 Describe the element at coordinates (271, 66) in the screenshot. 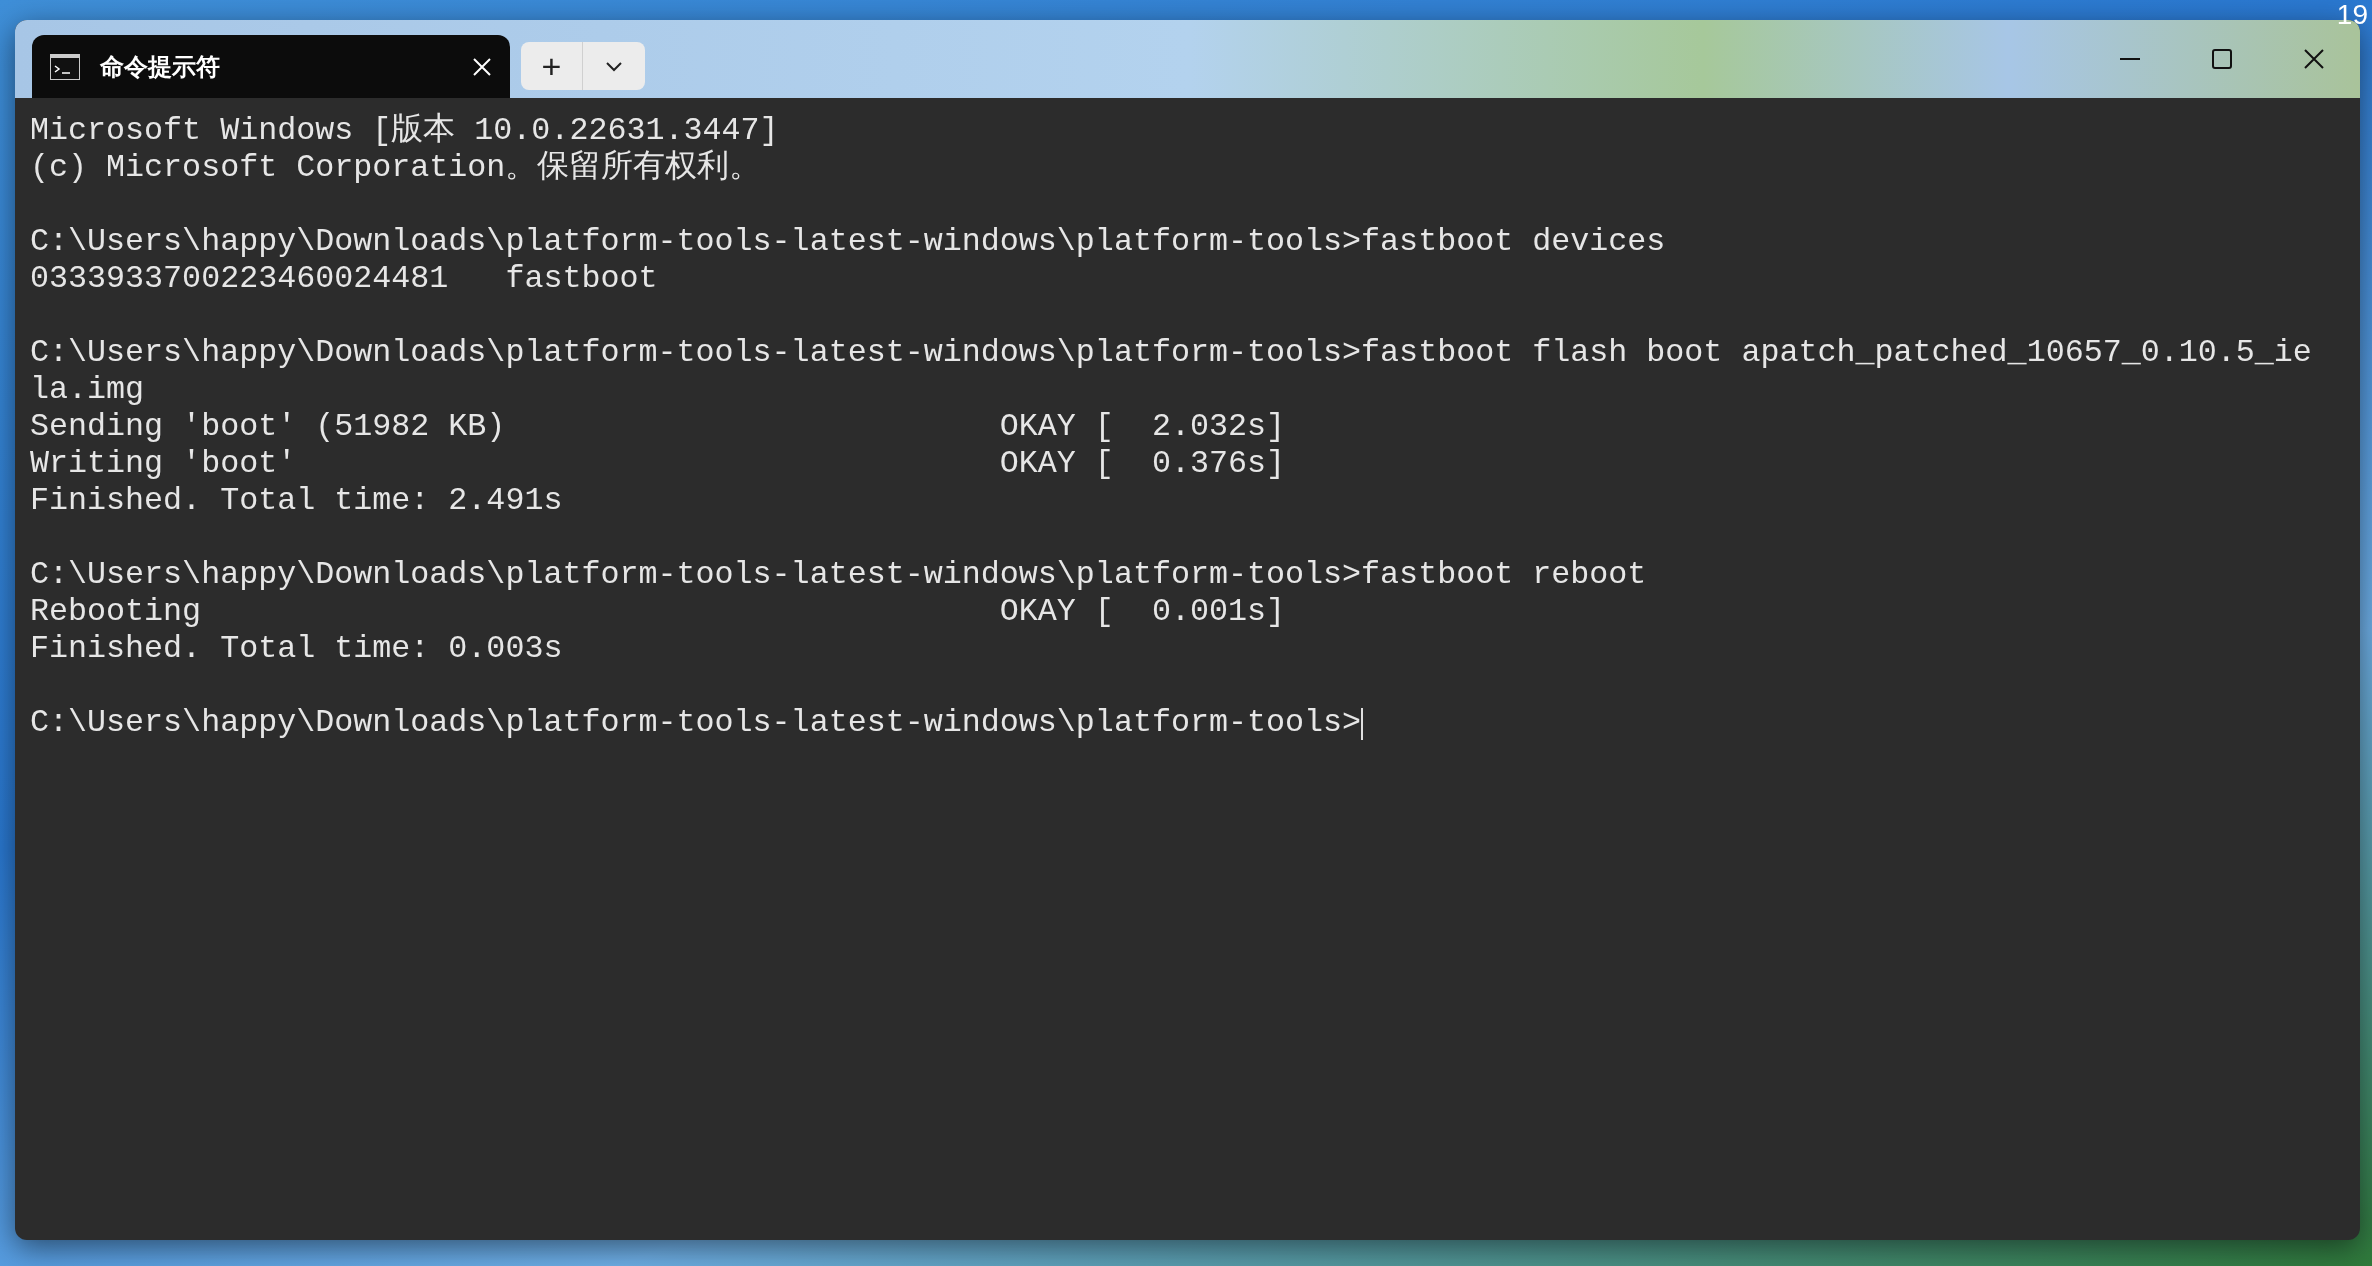

I see `tab: 命令提示符` at that location.